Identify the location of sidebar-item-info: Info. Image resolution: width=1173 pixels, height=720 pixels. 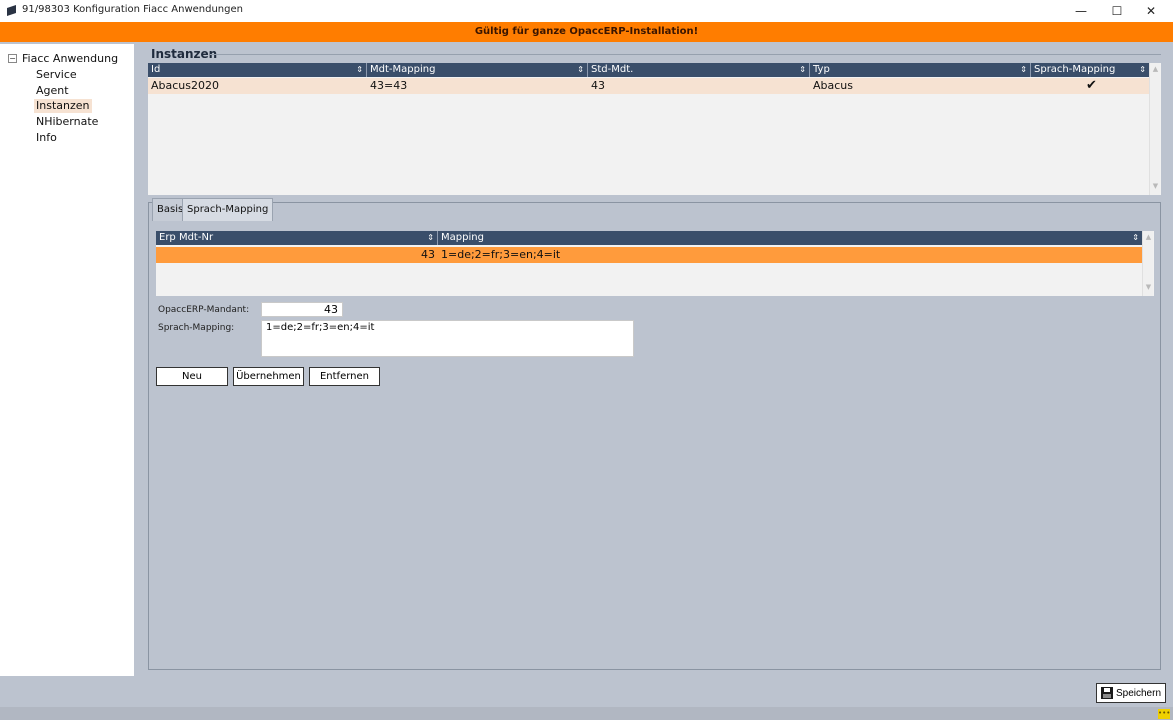
(46, 138).